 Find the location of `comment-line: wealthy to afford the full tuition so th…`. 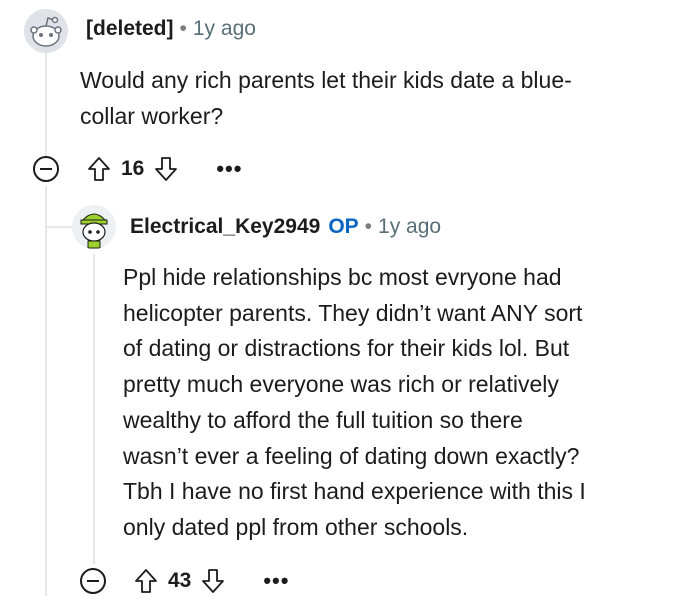

comment-line: wealthy to afford the full tuition so th… is located at coordinates (323, 419).